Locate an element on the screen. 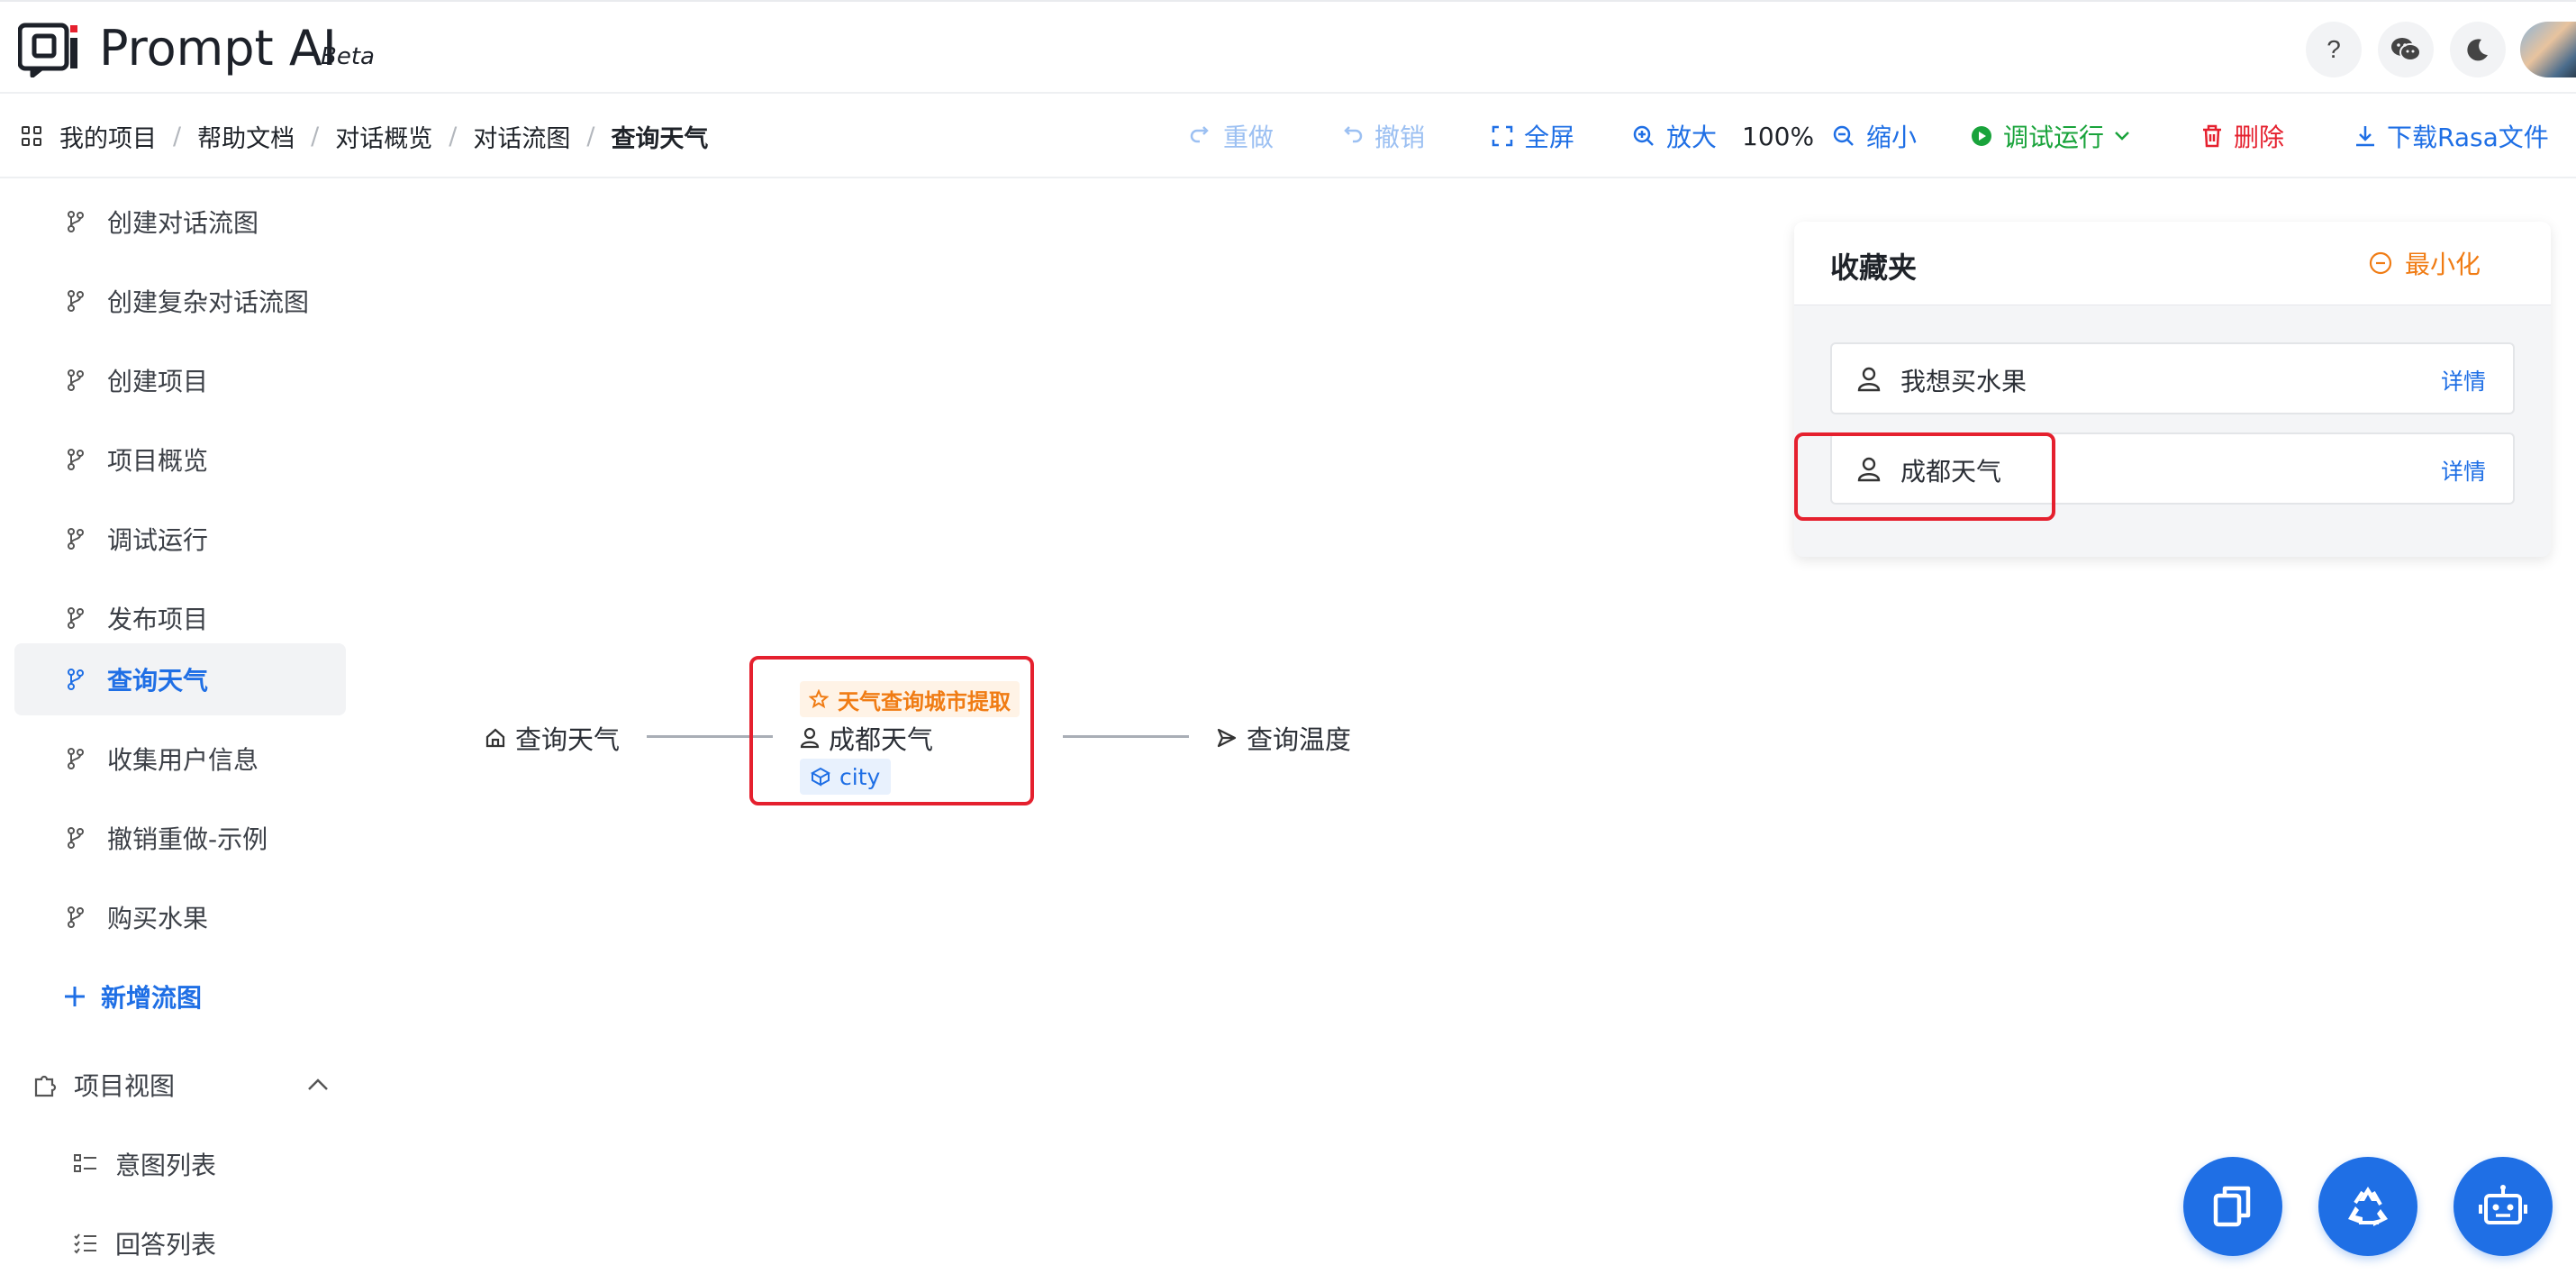 This screenshot has width=2576, height=1274. trash-icon is located at coordinates (2212, 136).